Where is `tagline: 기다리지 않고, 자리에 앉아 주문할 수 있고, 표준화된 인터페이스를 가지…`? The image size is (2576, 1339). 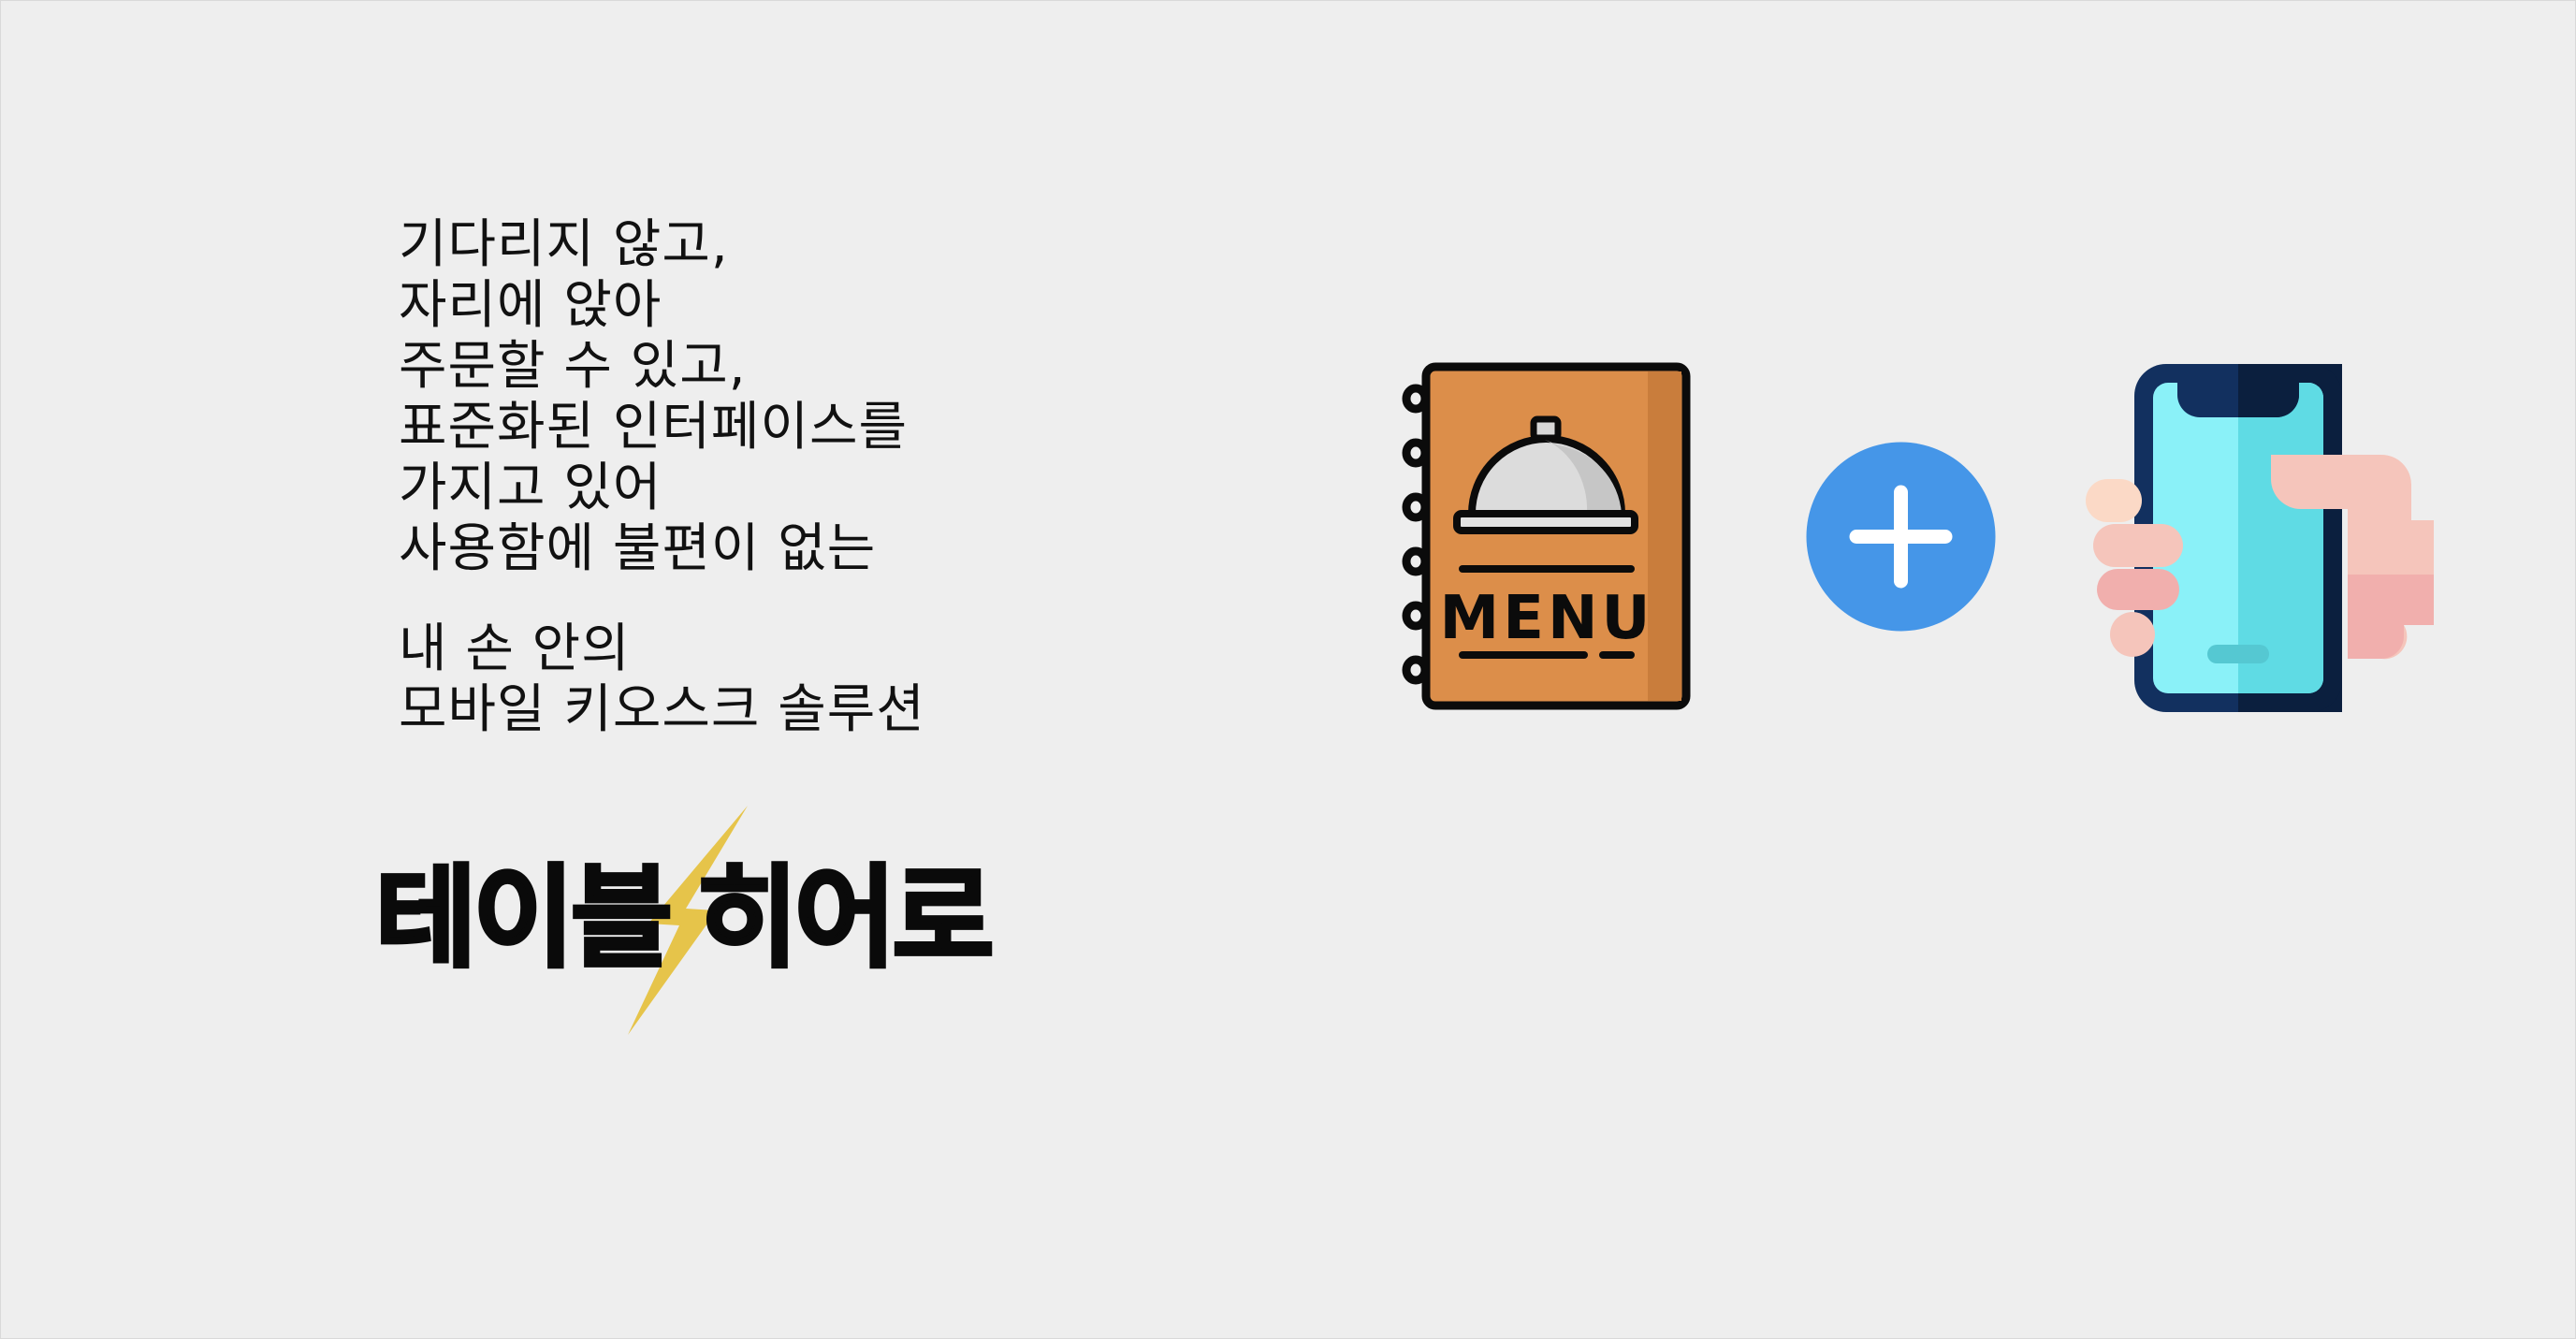
tagline: 기다리지 않고, 자리에 앉아 주문할 수 있고, 표준화된 인터페이스를 가지… is located at coordinates (662, 477).